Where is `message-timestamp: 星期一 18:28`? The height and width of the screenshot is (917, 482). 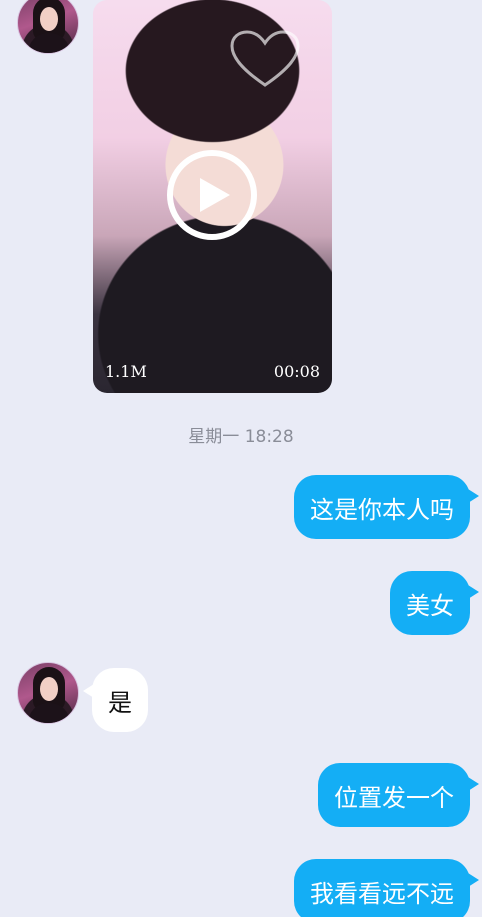
message-timestamp: 星期一 18:28 is located at coordinates (241, 437).